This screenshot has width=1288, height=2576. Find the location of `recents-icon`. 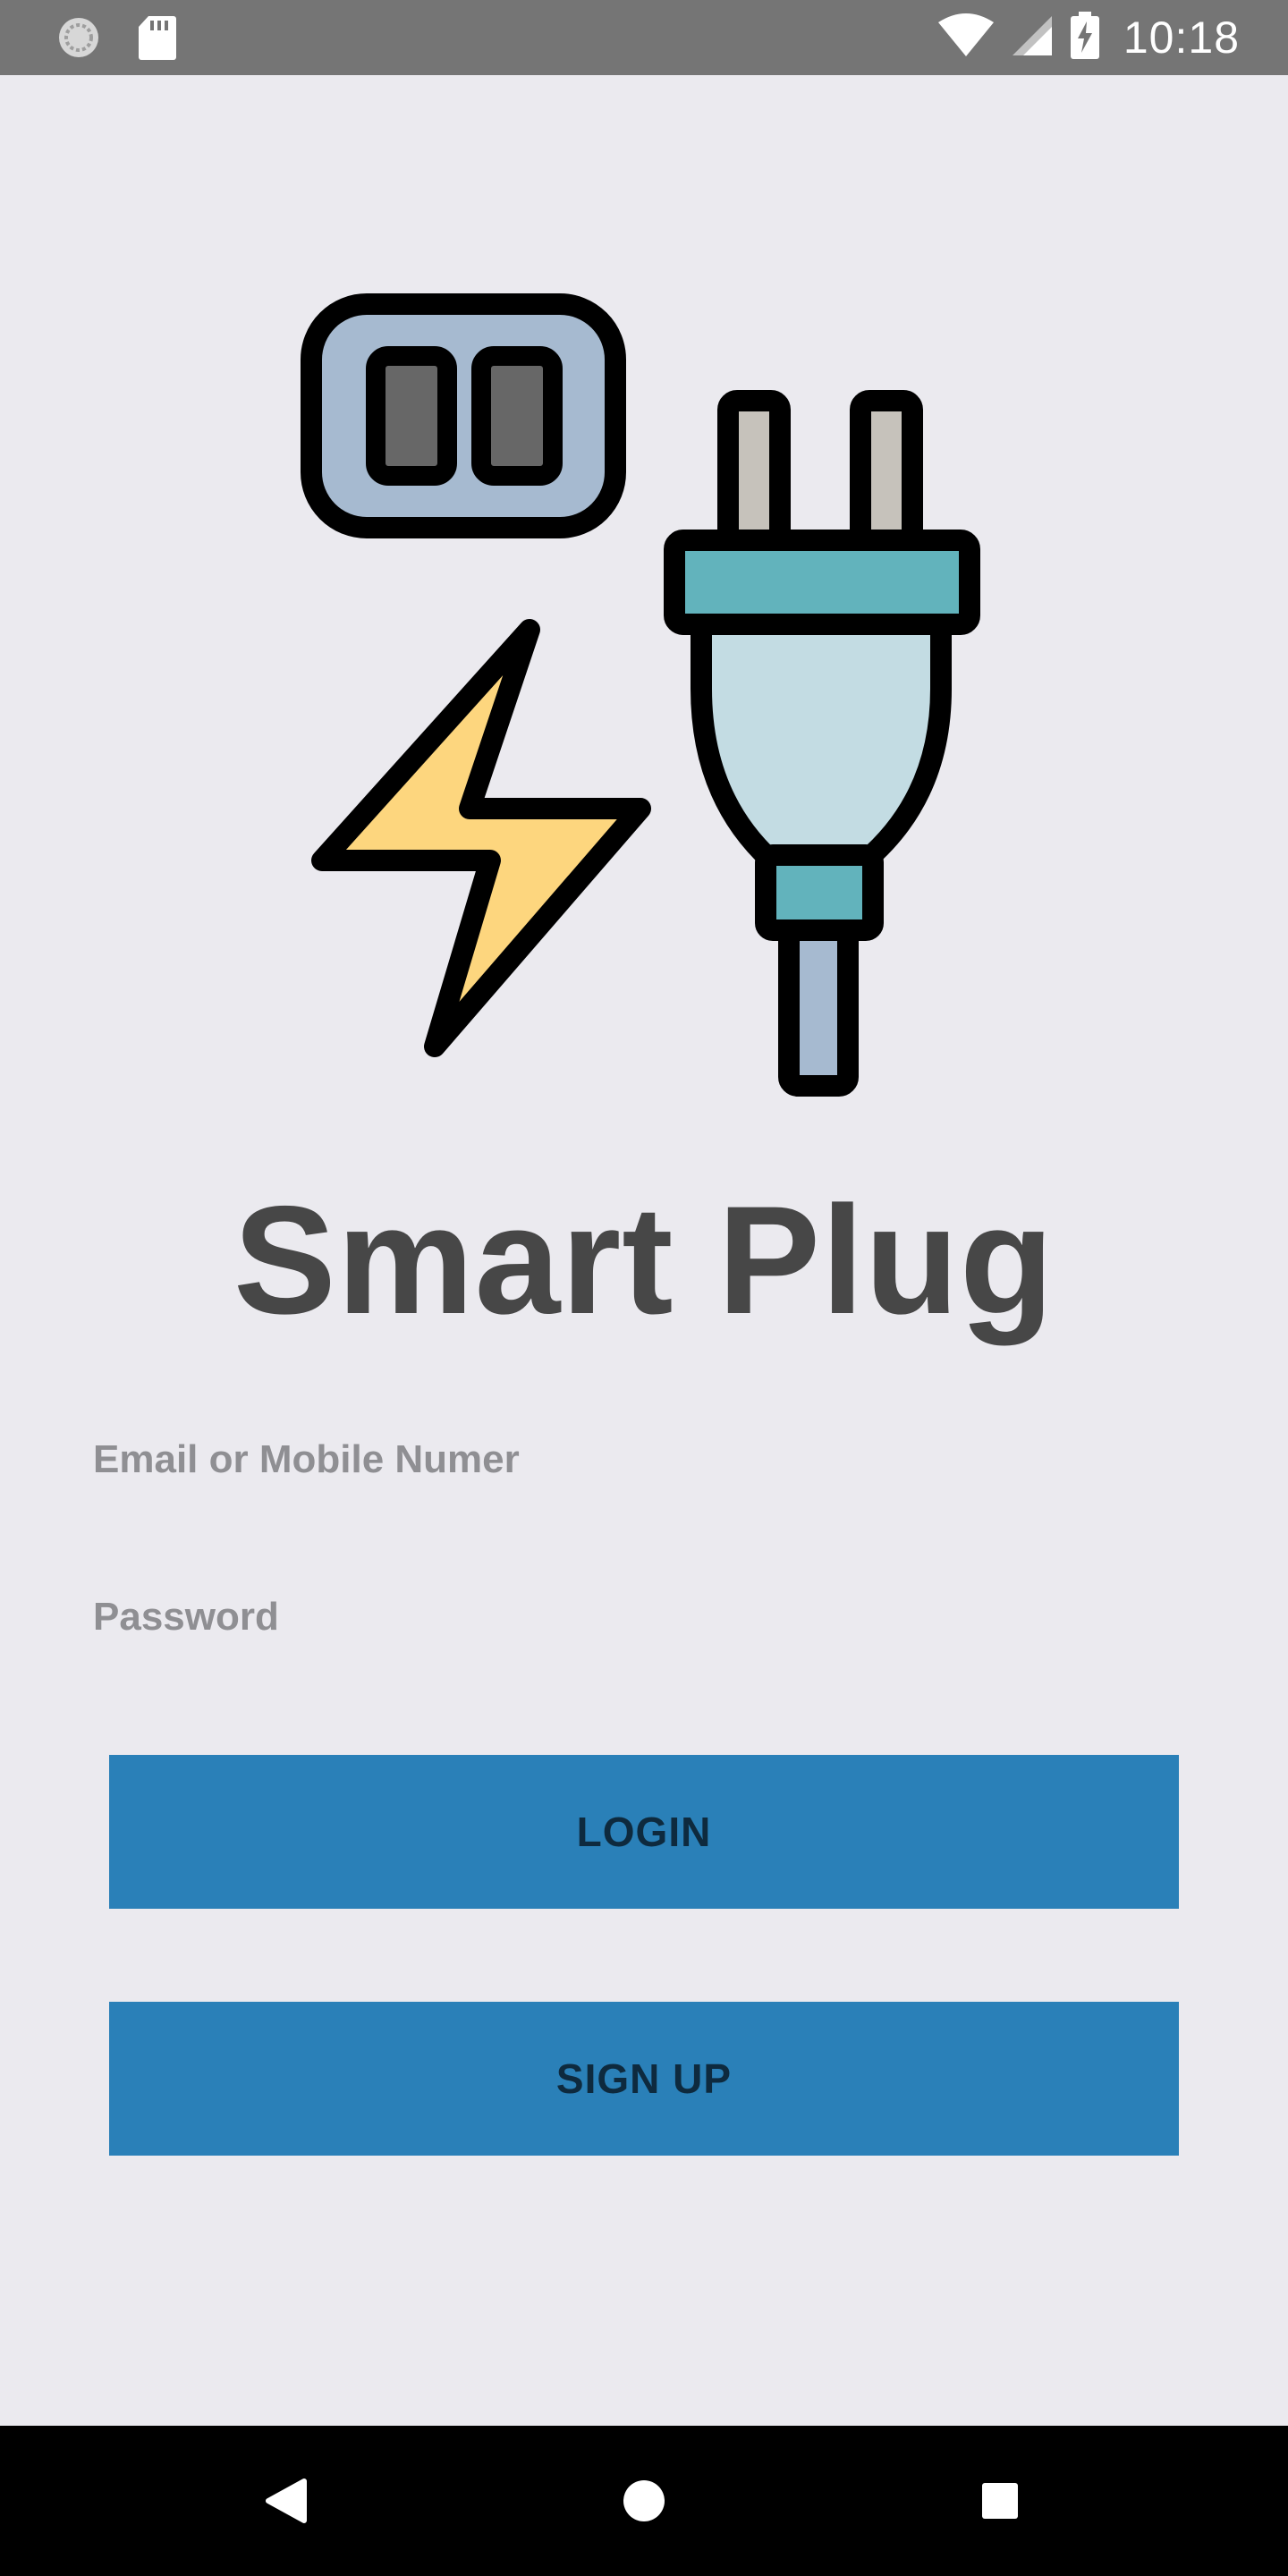

recents-icon is located at coordinates (1000, 2501).